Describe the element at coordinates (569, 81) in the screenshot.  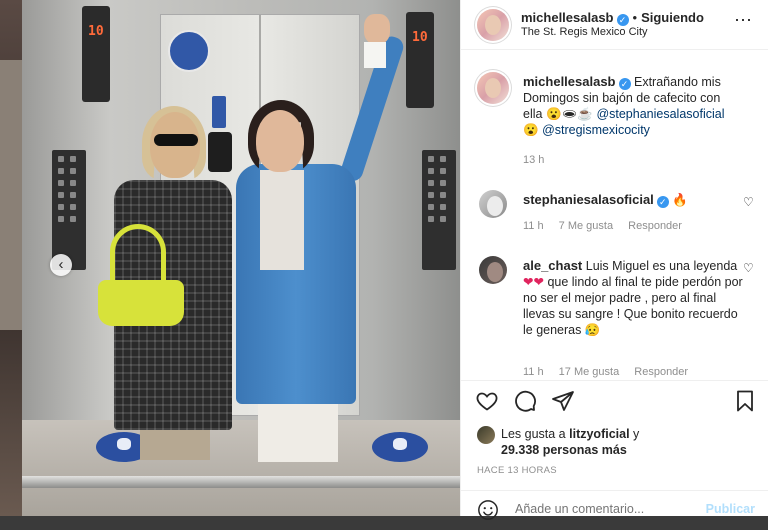
I see `caption-author-username: michellesalasb` at that location.